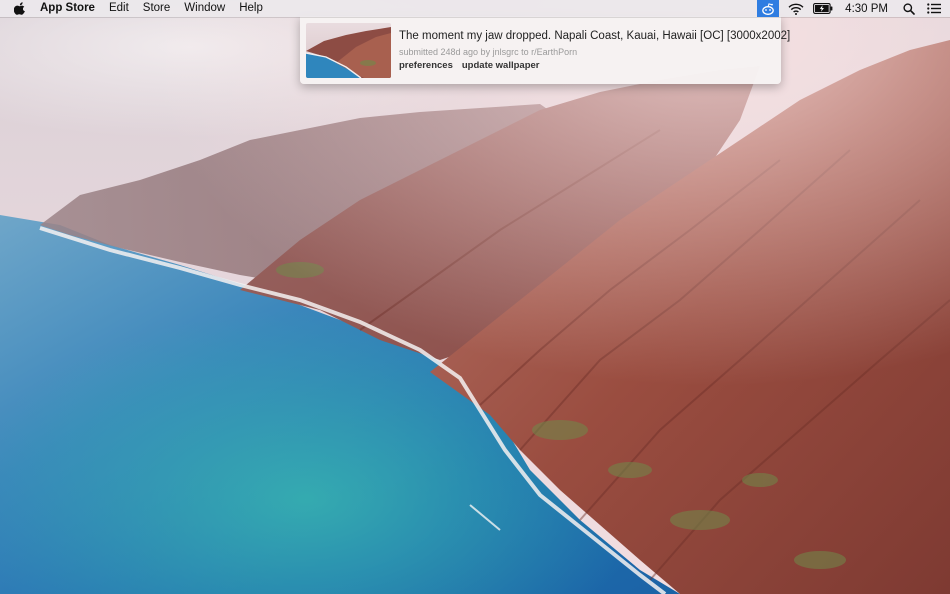  I want to click on menu-bar-status-area: 4:30 PM, so click(853, 8).